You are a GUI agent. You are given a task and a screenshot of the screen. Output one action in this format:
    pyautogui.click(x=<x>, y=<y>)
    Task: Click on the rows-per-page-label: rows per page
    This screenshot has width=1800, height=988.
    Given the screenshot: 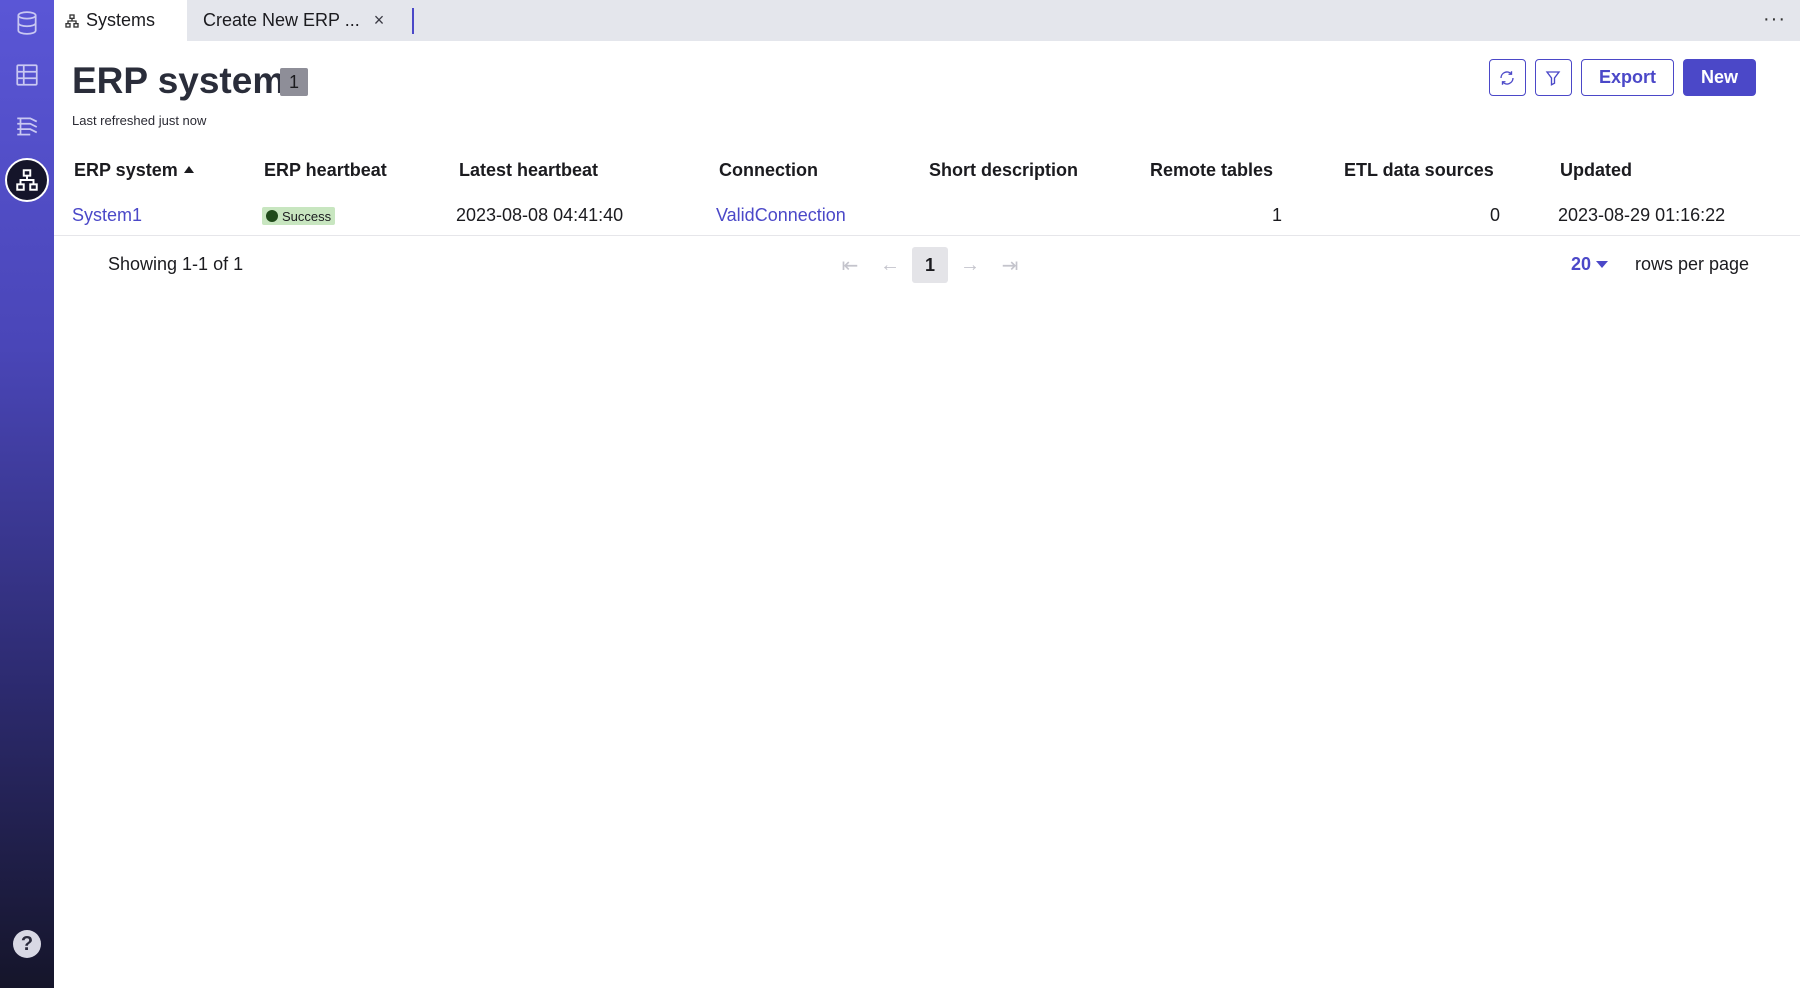 What is the action you would take?
    pyautogui.click(x=1692, y=264)
    